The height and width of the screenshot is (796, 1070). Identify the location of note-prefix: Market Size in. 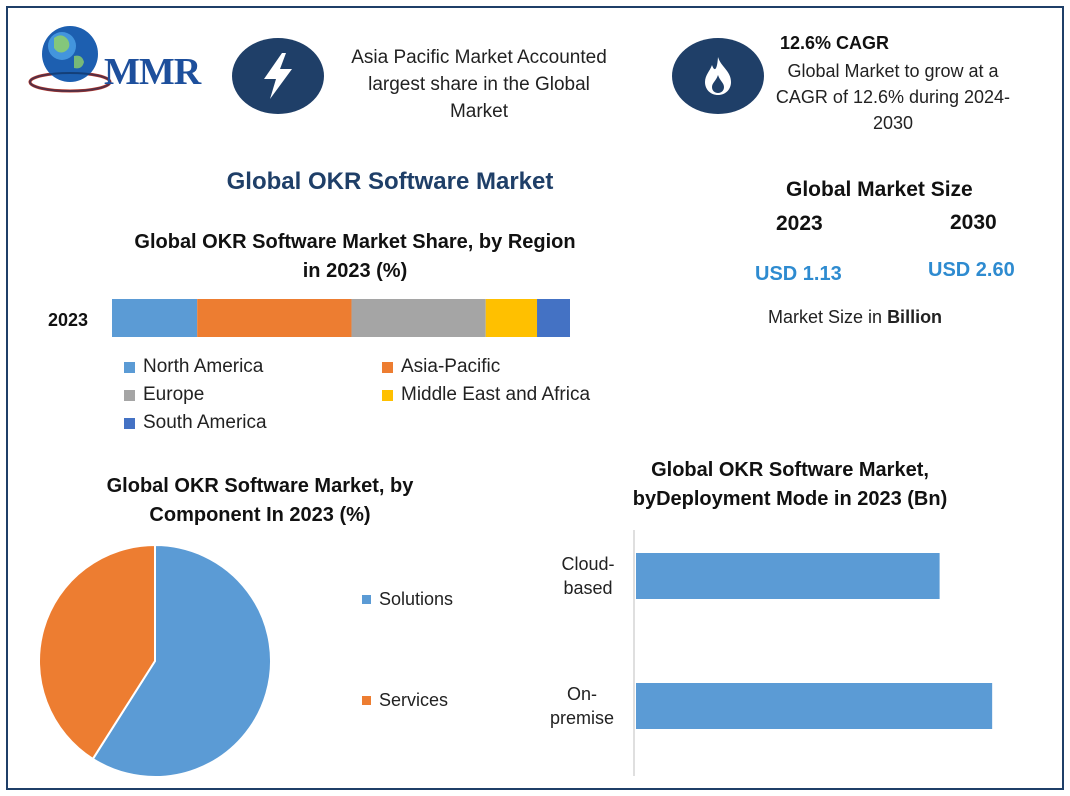
(825, 317).